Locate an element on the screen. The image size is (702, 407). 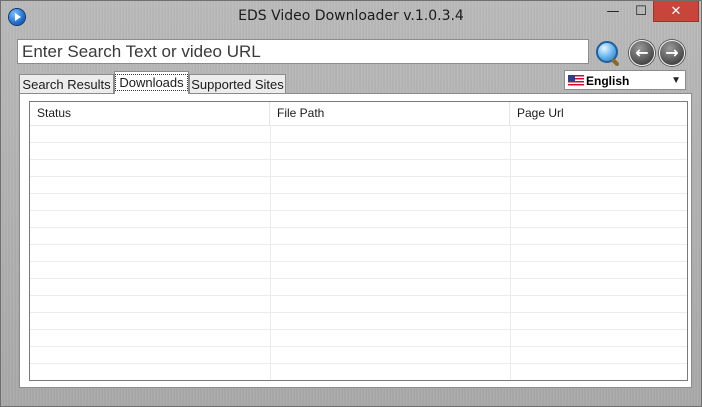
arrow-right-icon: → is located at coordinates (672, 52).